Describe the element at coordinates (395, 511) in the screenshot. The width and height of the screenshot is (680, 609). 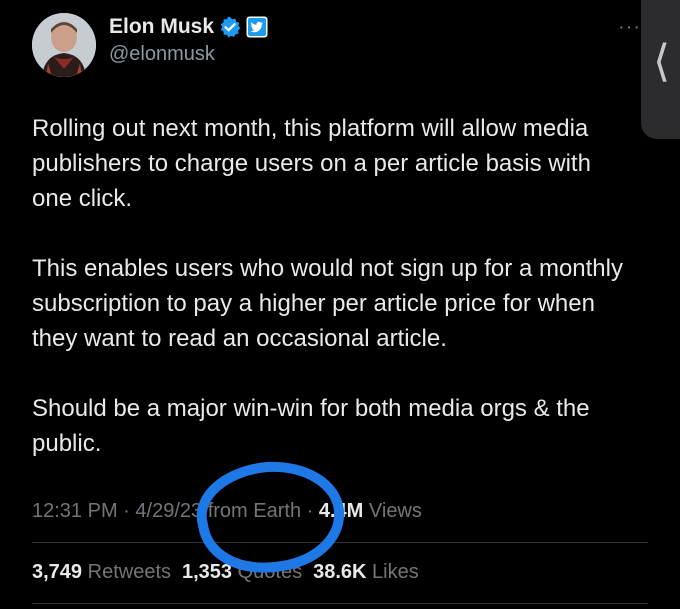
I see `views-label: Views` at that location.